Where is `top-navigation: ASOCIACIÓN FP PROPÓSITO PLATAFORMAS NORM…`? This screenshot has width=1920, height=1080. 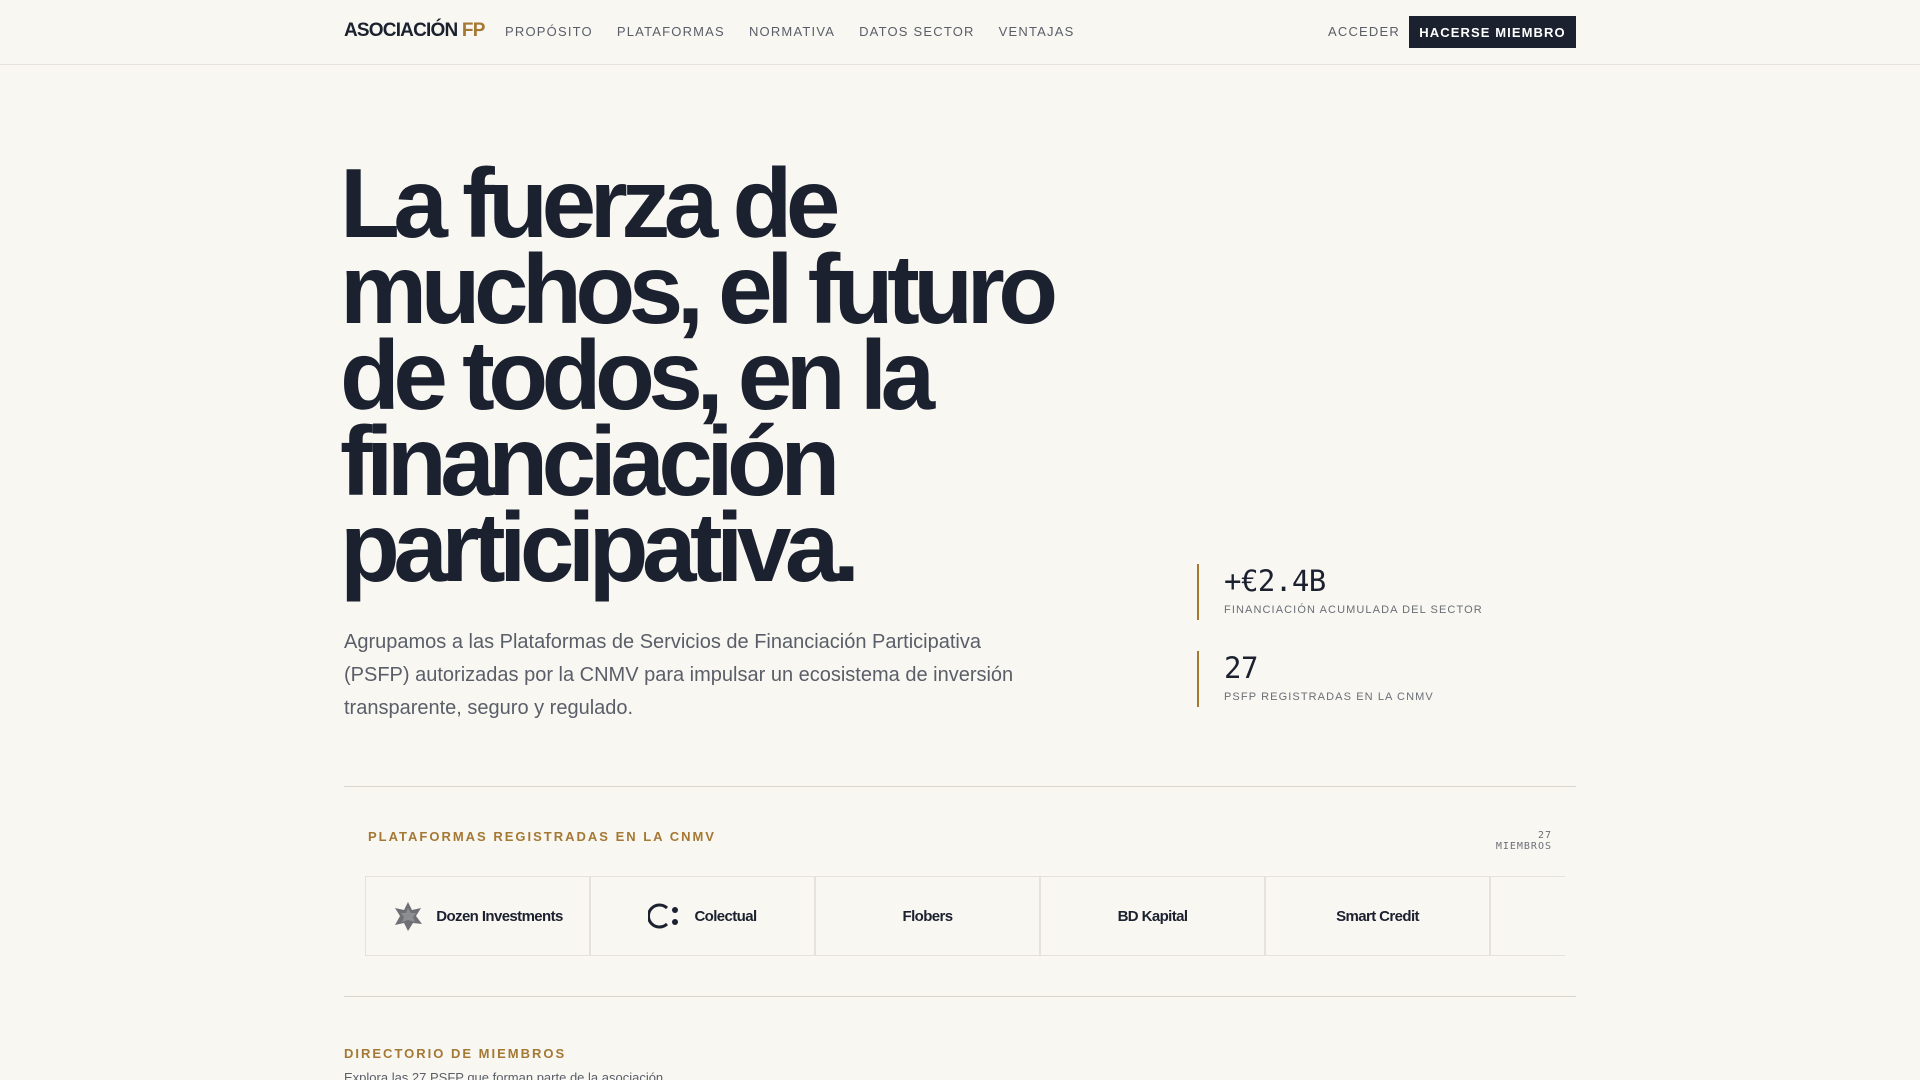
top-navigation: ASOCIACIÓN FP PROPÓSITO PLATAFORMAS NORM… is located at coordinates (960, 32).